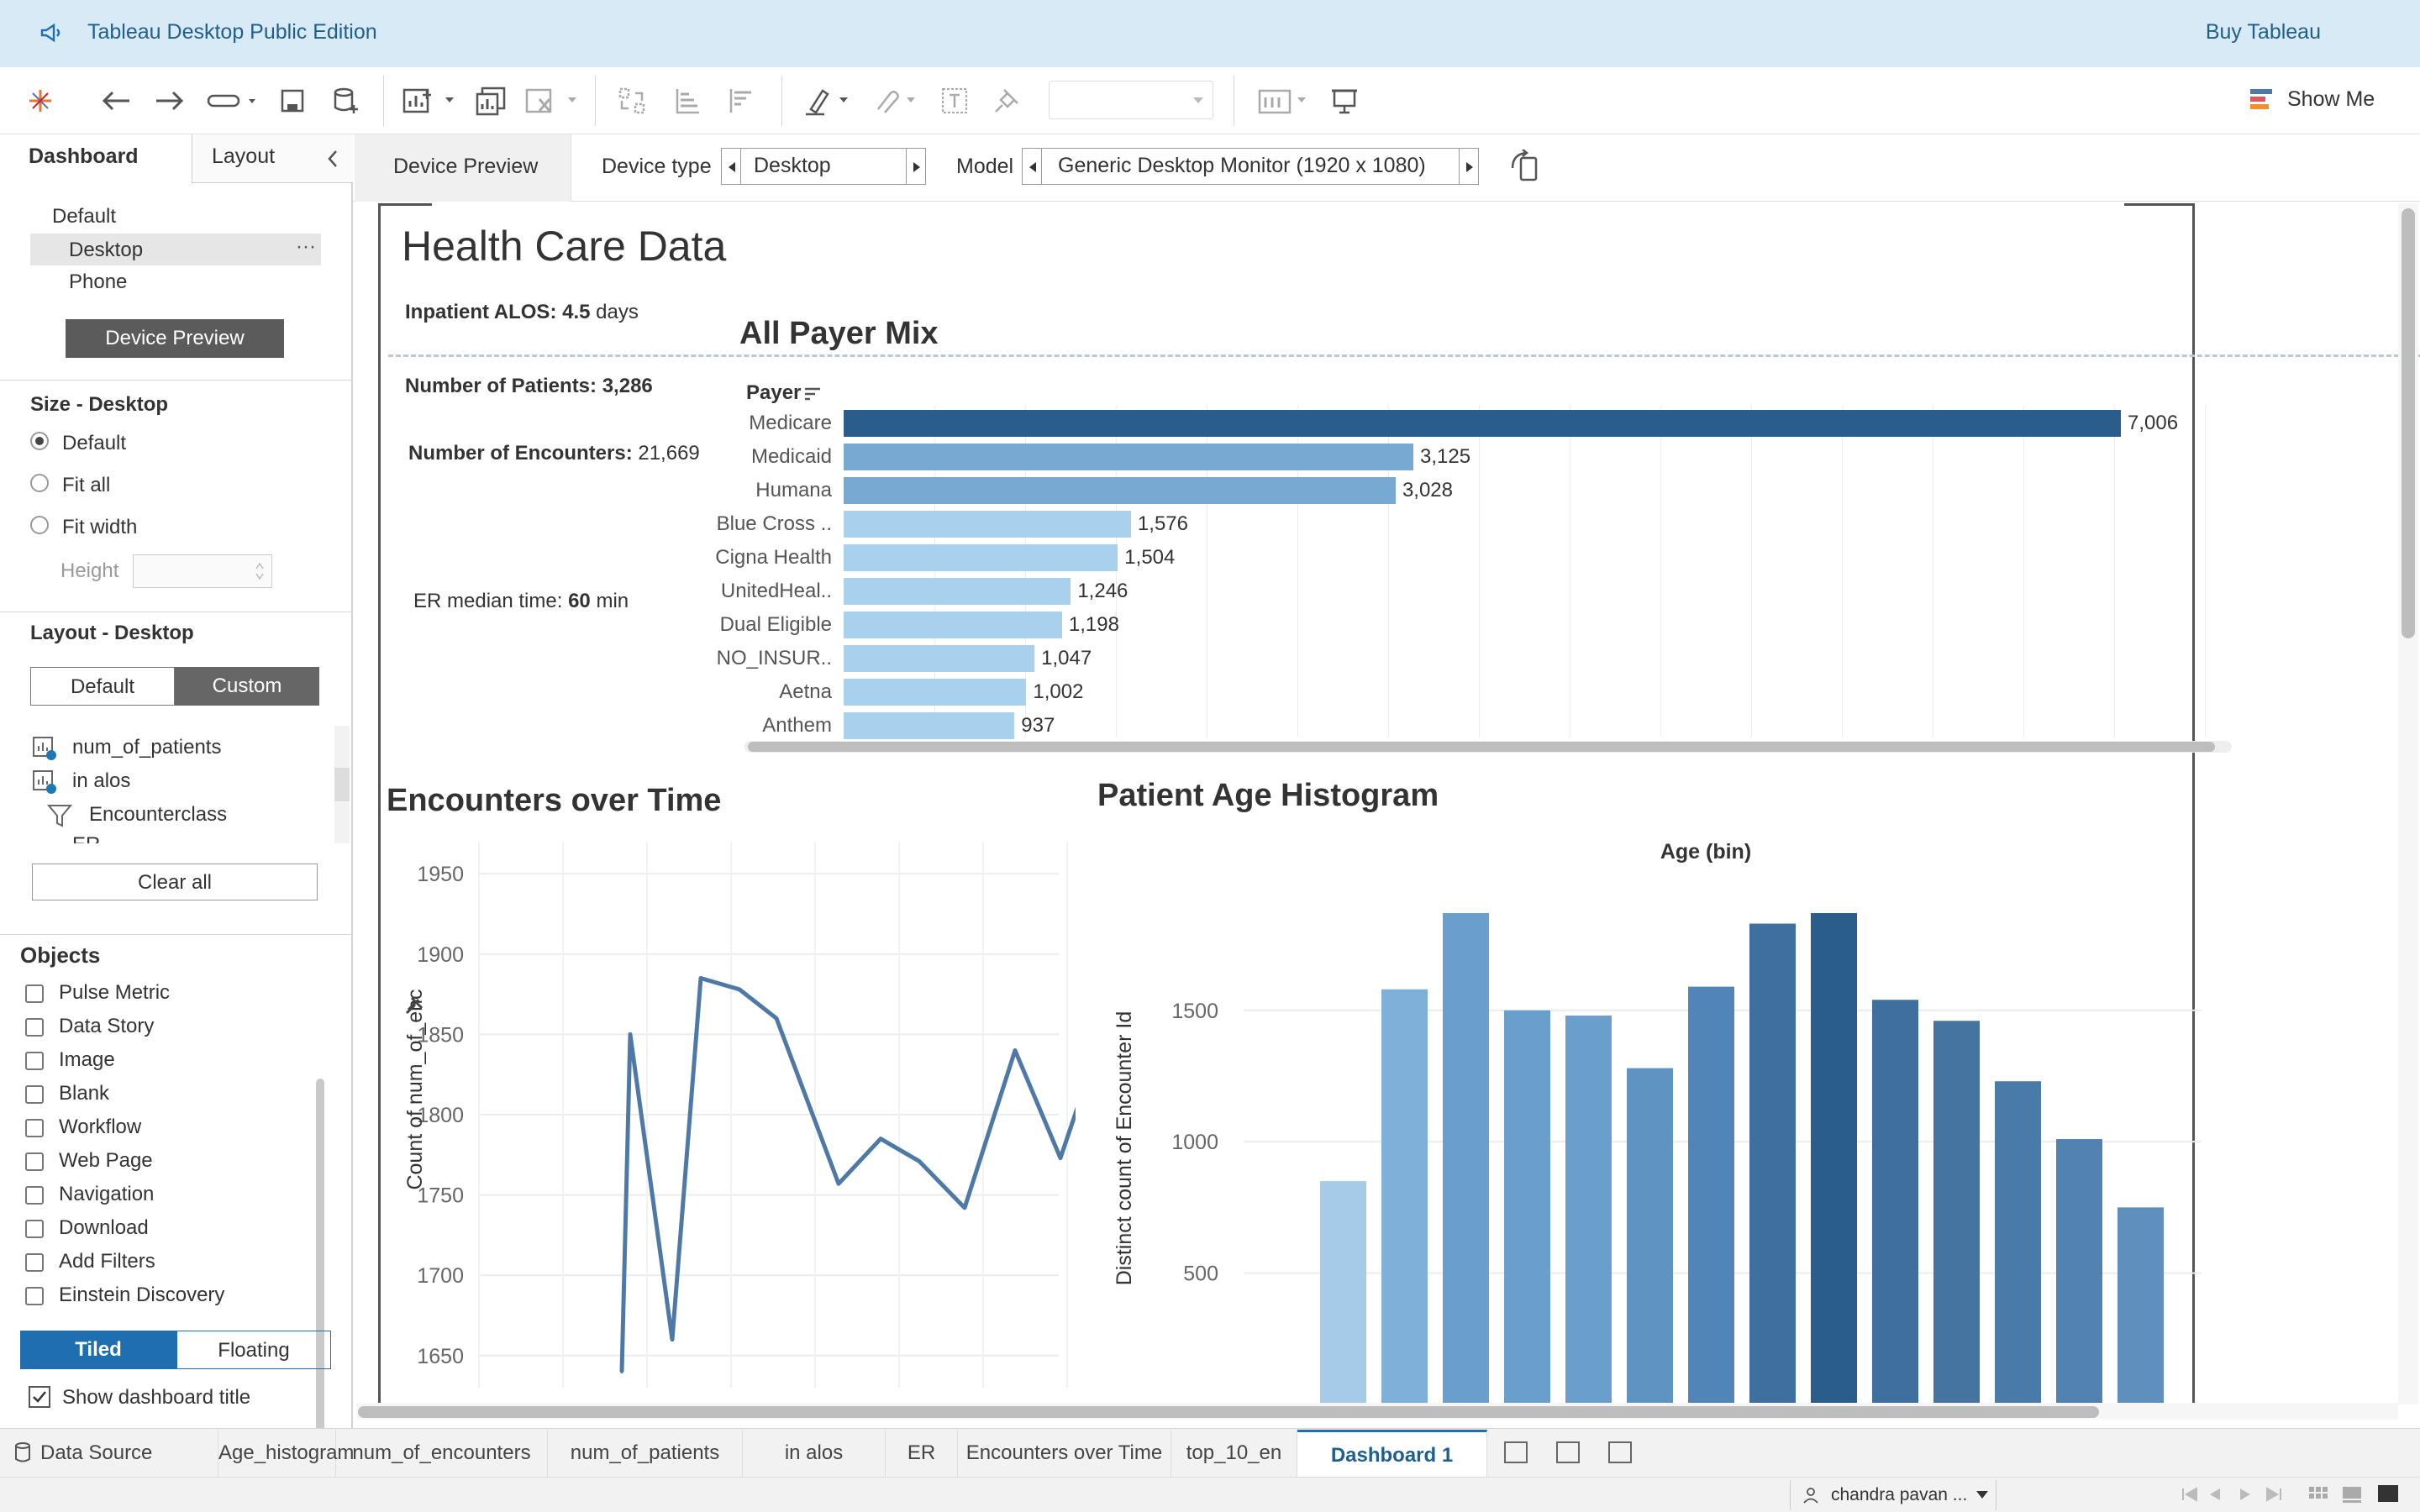 The width and height of the screenshot is (2420, 1512). Describe the element at coordinates (764, 692) in the screenshot. I see `payer-label: Aetna` at that location.